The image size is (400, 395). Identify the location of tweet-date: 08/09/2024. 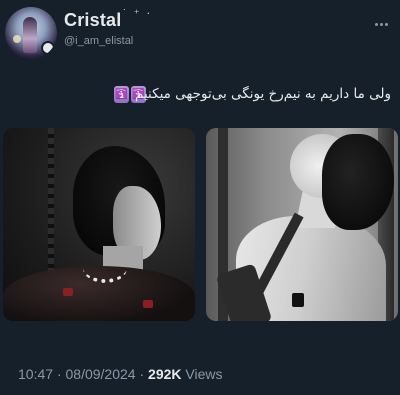
(101, 374).